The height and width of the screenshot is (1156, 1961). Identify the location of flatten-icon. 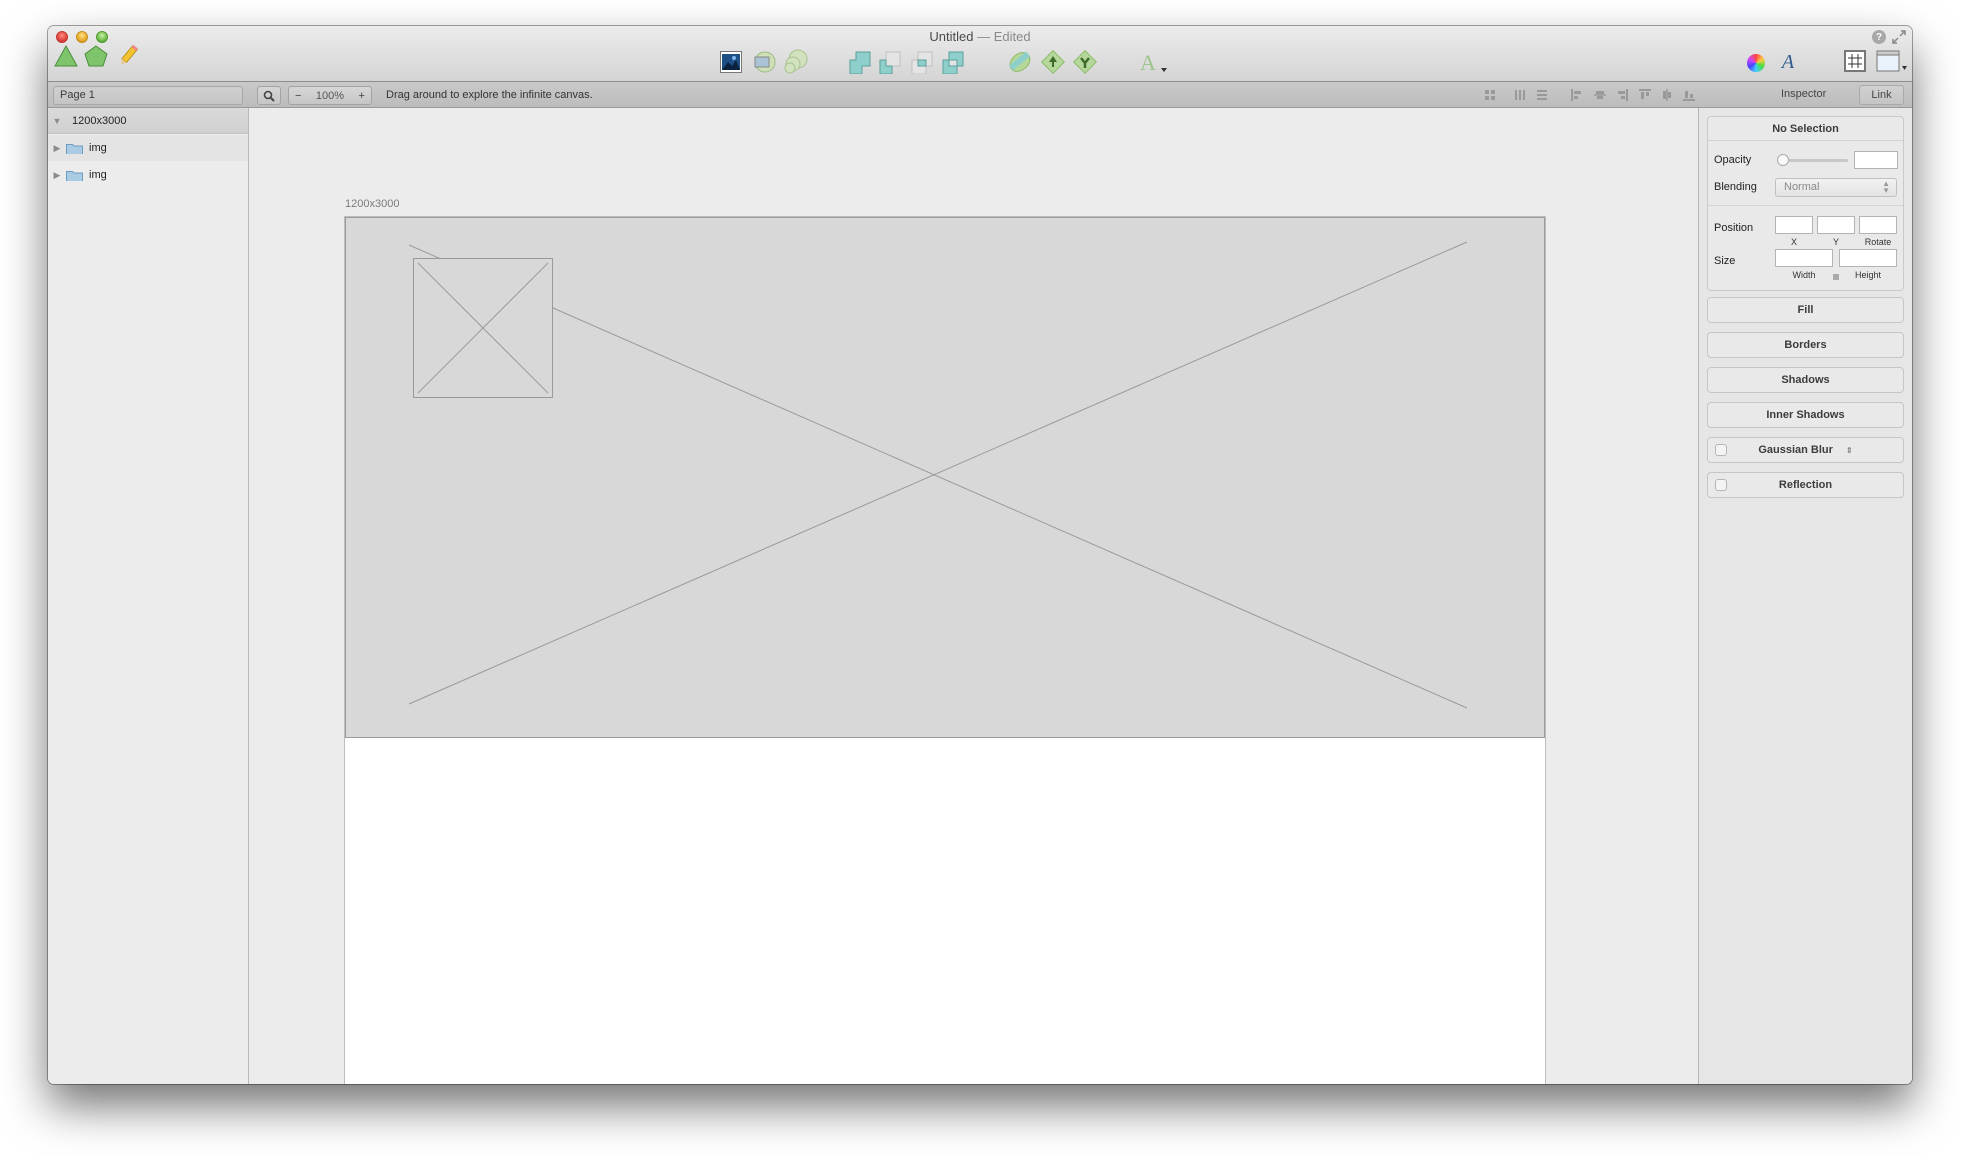
(1020, 61).